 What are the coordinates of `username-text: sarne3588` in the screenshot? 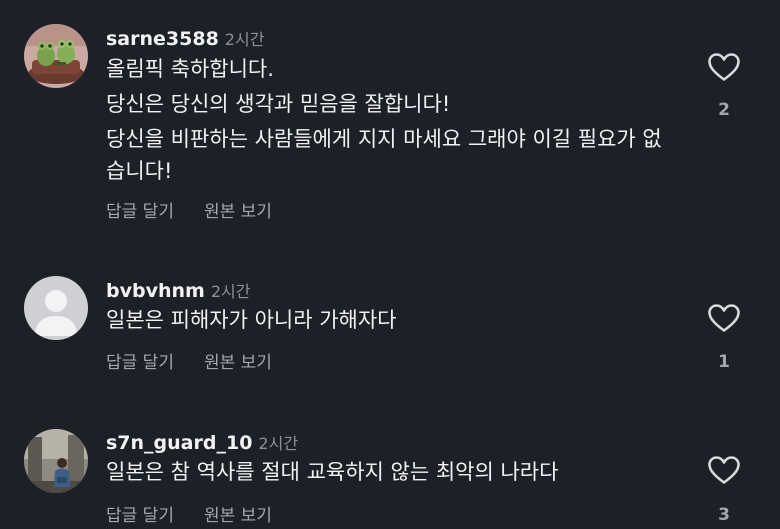 It's located at (162, 39).